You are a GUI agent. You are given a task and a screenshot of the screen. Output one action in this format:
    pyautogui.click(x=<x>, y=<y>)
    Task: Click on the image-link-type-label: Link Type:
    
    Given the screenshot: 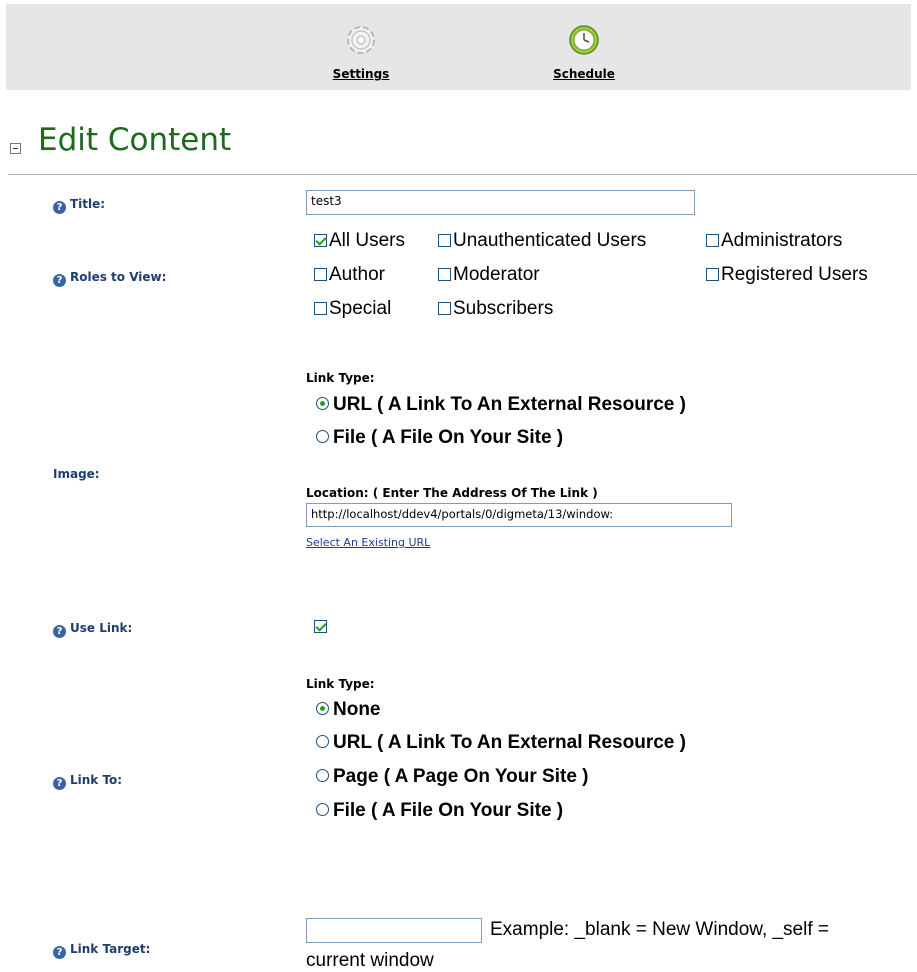 What is the action you would take?
    pyautogui.click(x=340, y=378)
    